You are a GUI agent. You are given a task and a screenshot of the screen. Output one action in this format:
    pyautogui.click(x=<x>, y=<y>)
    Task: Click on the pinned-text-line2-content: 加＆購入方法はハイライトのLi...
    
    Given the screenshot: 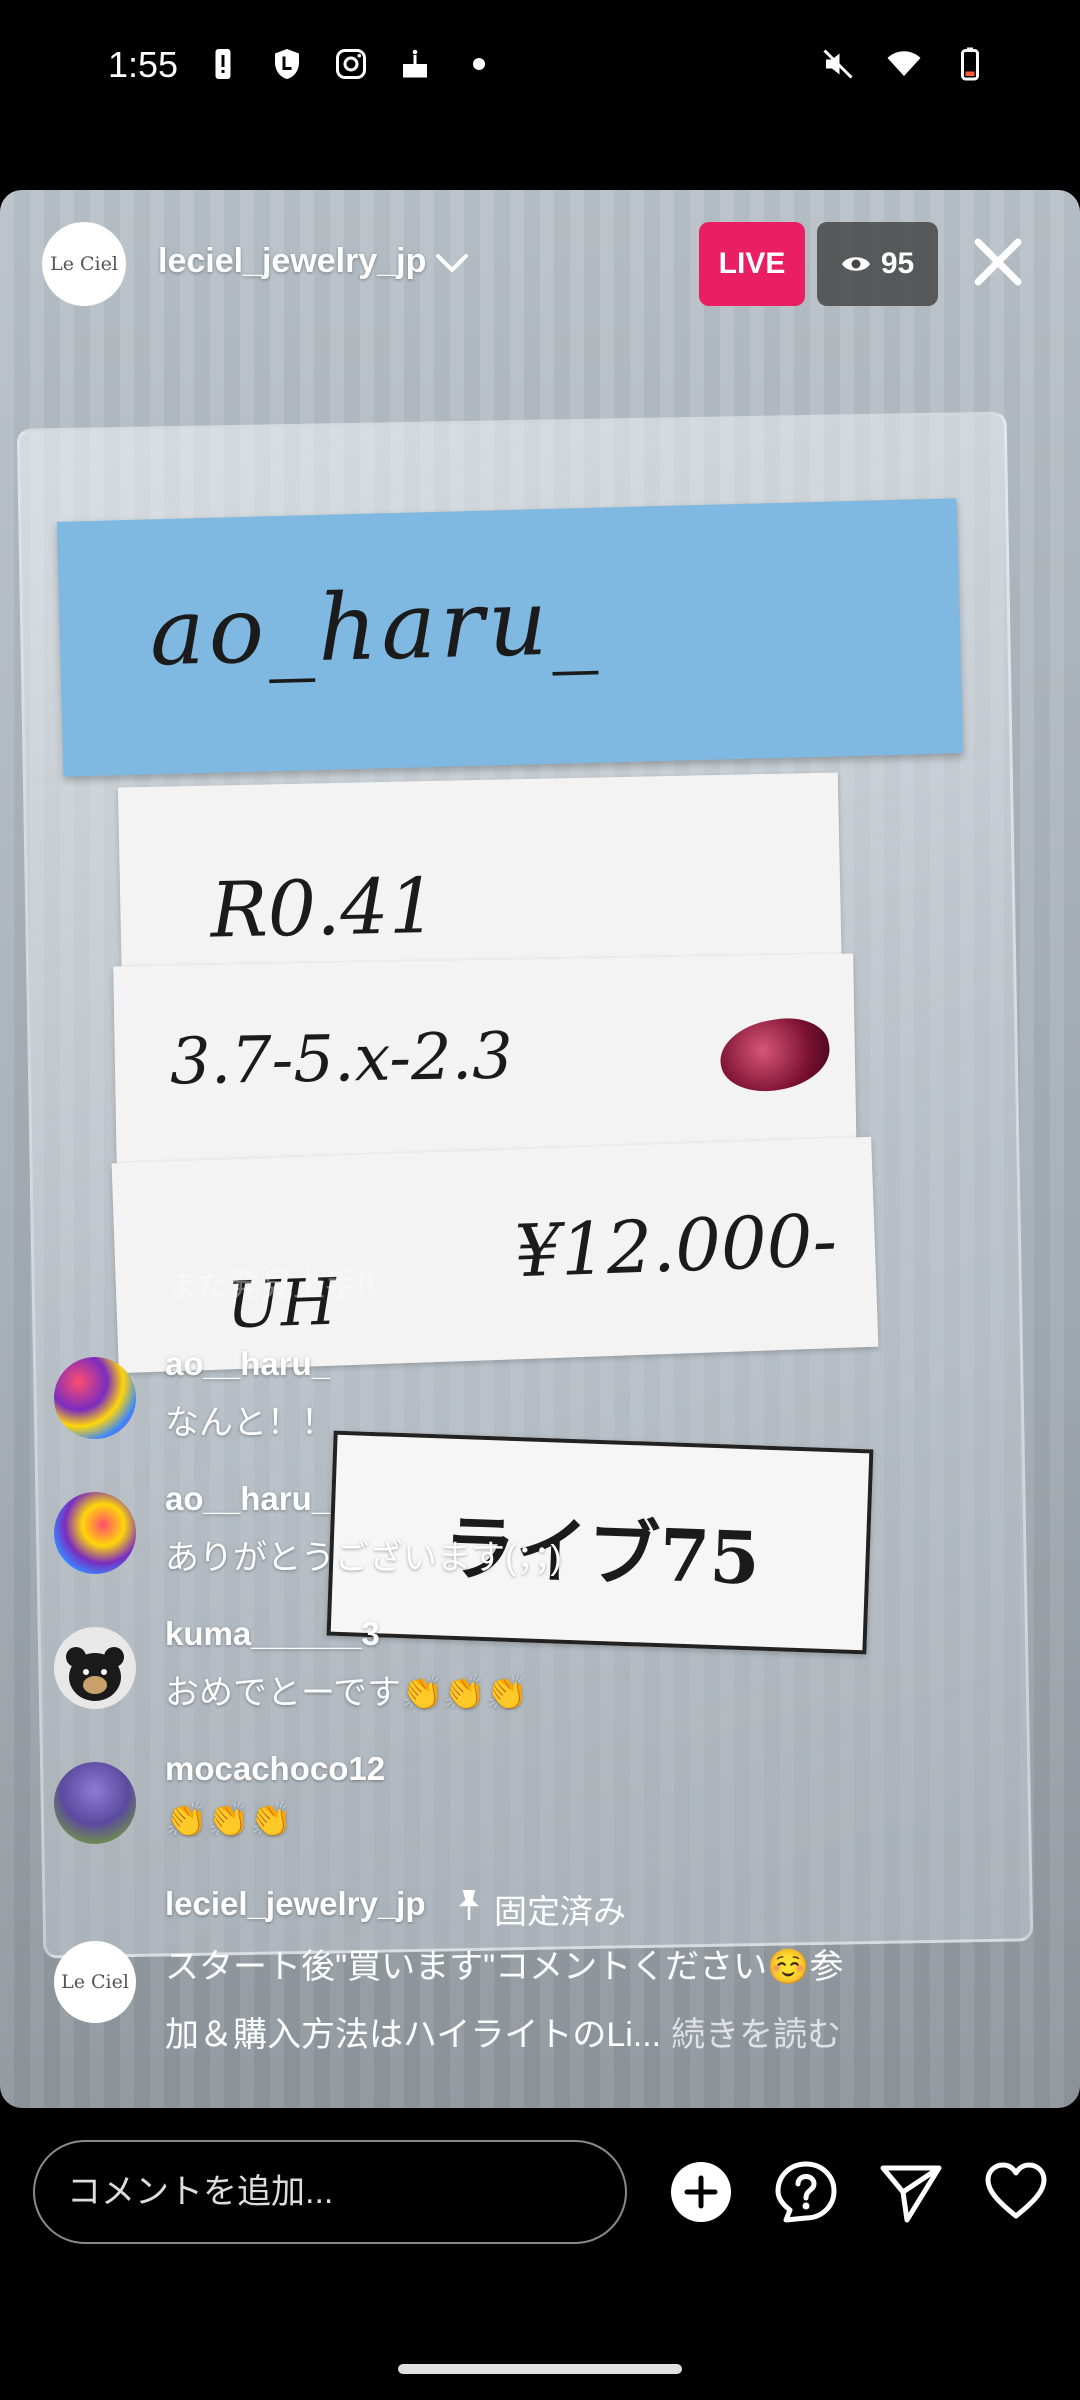 What is the action you would take?
    pyautogui.click(x=413, y=2035)
    